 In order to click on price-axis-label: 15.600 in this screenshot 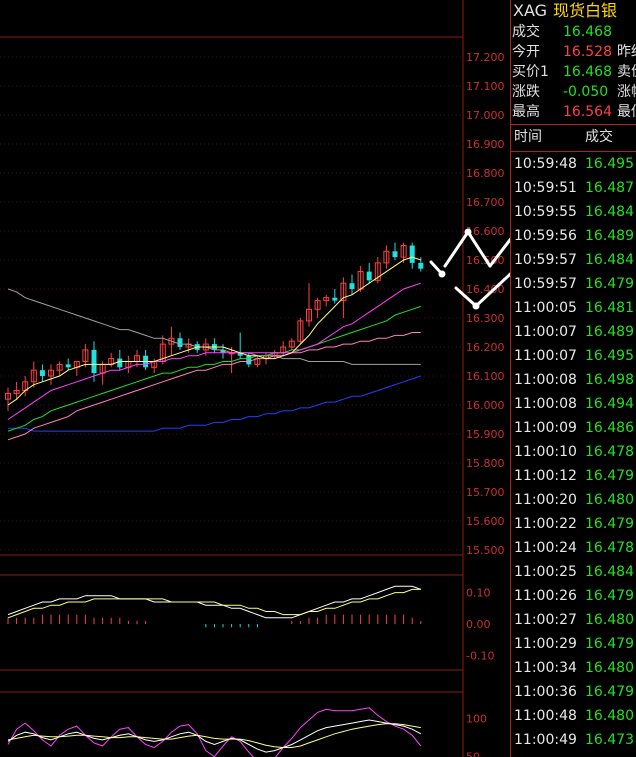, I will do `click(485, 521)`.